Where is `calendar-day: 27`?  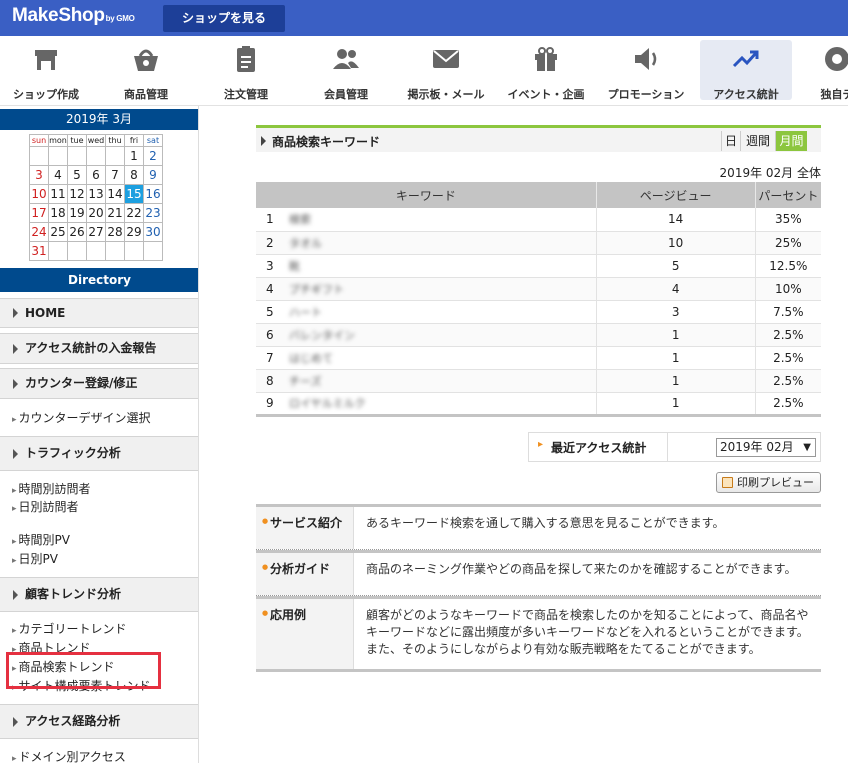
calendar-day: 27 is located at coordinates (96, 232).